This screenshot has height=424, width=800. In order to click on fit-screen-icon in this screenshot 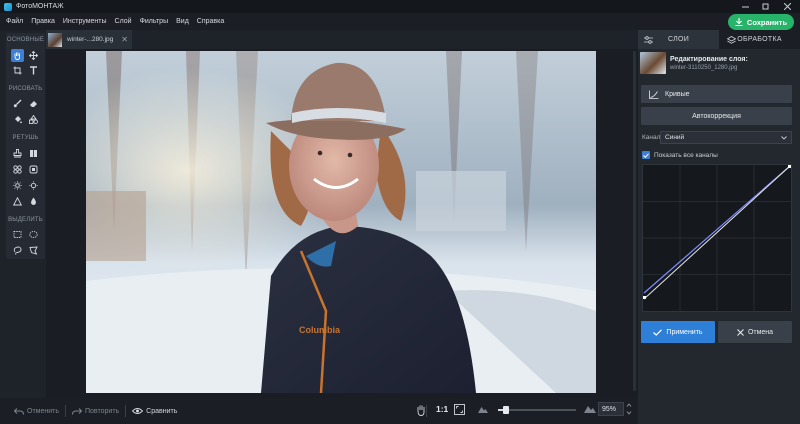, I will do `click(459, 409)`.